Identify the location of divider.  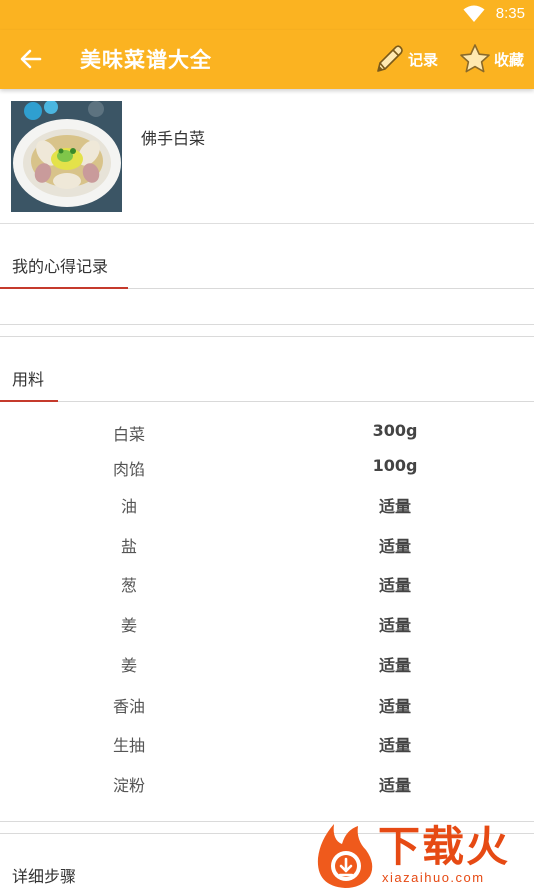
(267, 324).